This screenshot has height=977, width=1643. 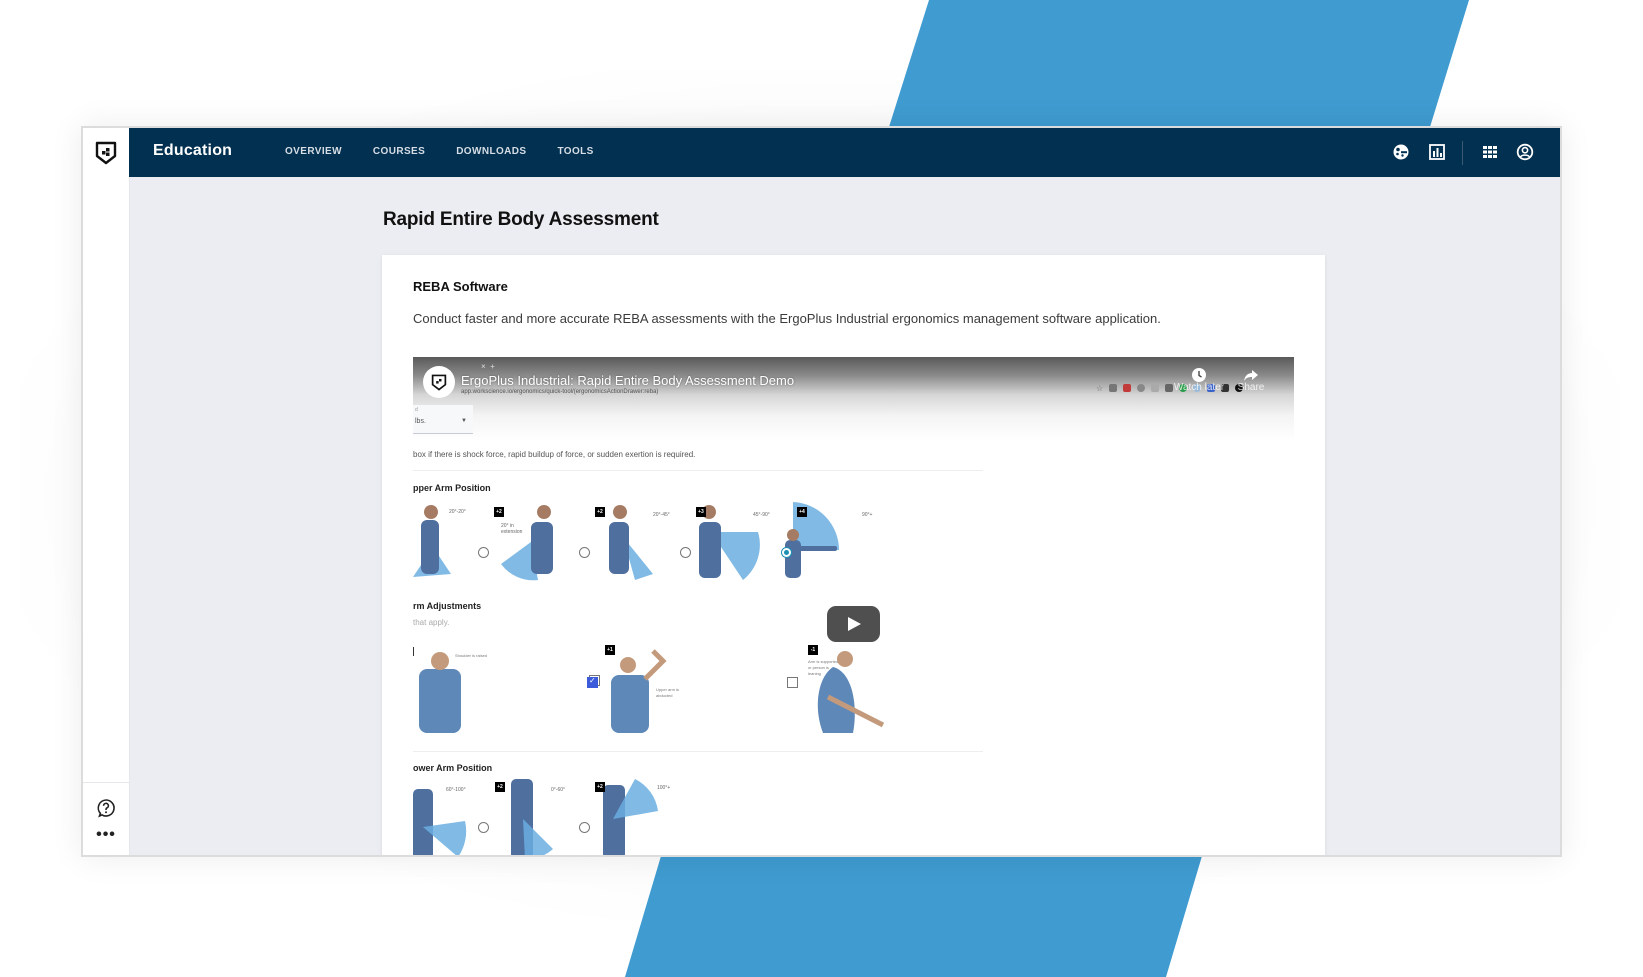 What do you see at coordinates (1251, 387) in the screenshot?
I see `share-label: Share` at bounding box center [1251, 387].